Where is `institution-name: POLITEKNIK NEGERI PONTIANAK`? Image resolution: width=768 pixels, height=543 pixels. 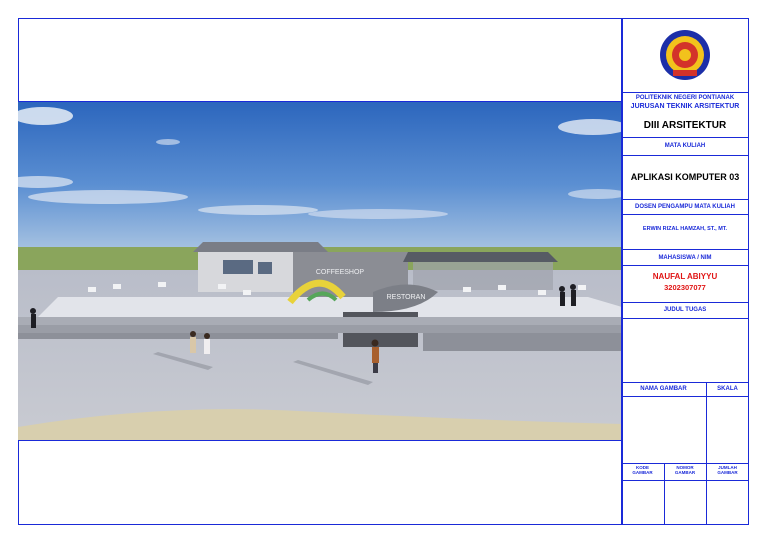
institution-name: POLITEKNIK NEGERI PONTIANAK is located at coordinates (685, 98).